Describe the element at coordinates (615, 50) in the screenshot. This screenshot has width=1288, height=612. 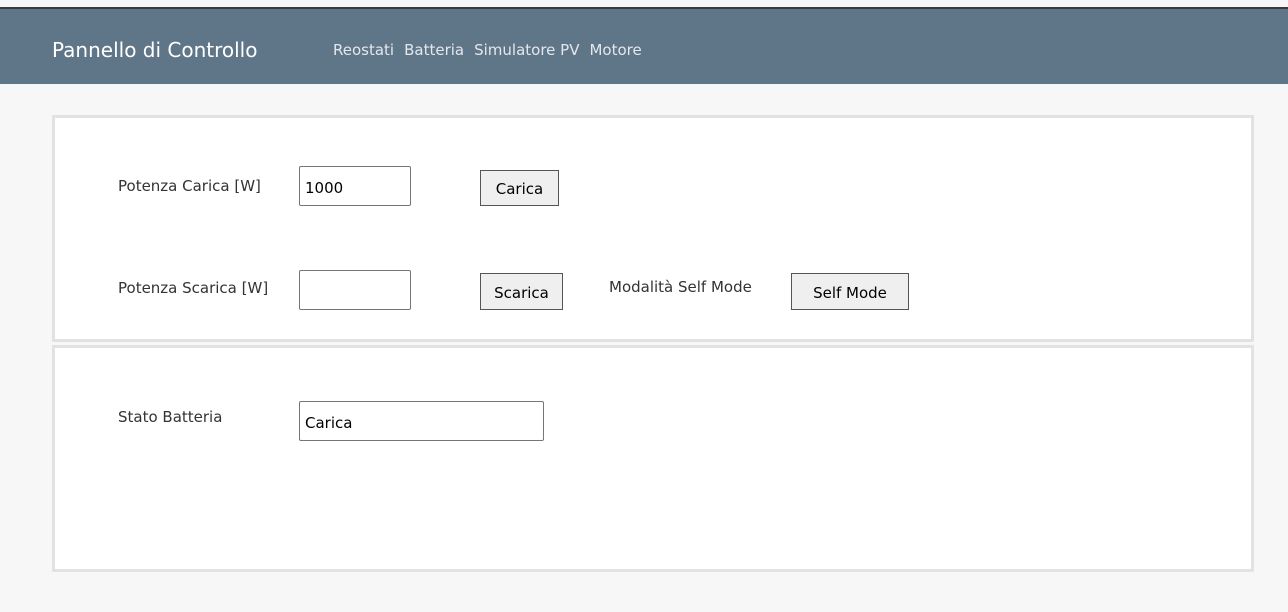
I see `nav-link-motore: Motore` at that location.